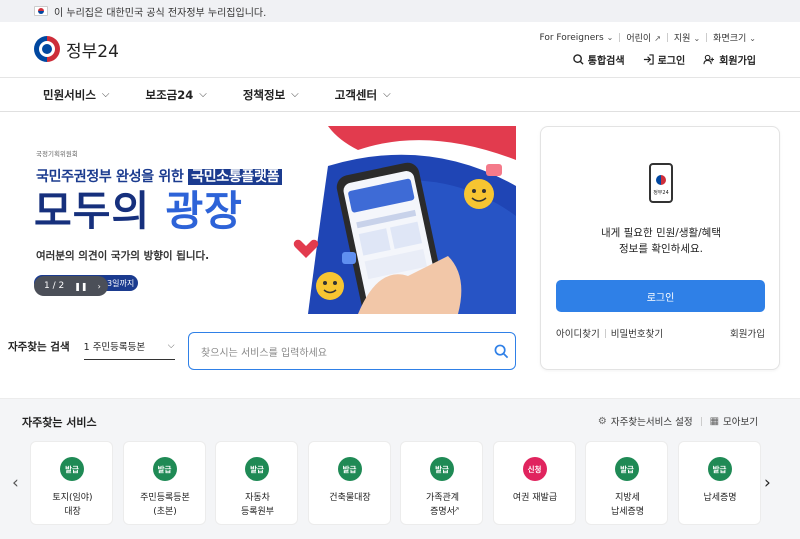 The width and height of the screenshot is (800, 539). What do you see at coordinates (71, 483) in the screenshot?
I see `service-card: 발급토지(임야) 대장` at bounding box center [71, 483].